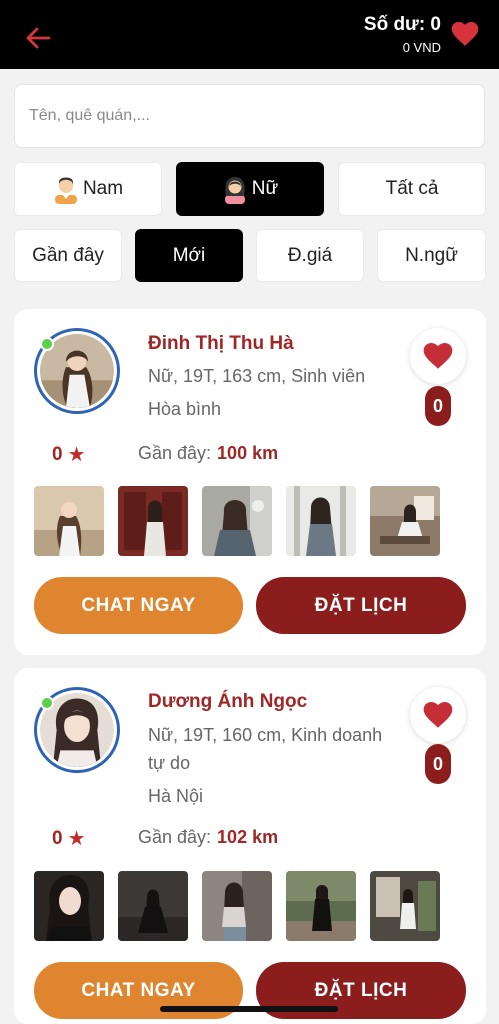  I want to click on balance-display: Số dư: 0 0 VND, so click(402, 34).